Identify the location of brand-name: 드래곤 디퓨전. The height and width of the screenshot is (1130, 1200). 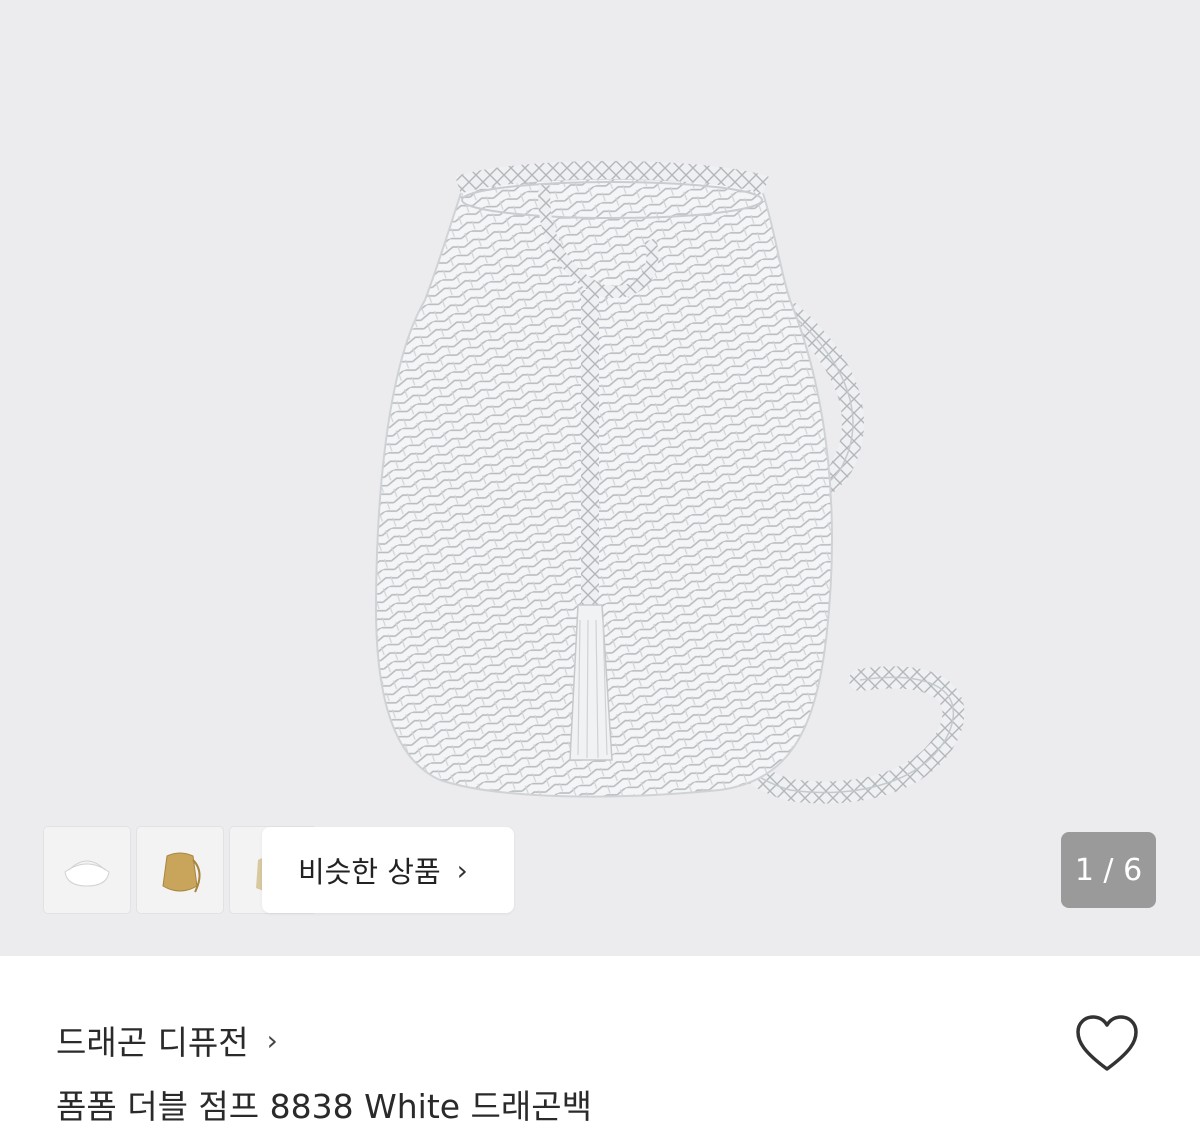
(152, 1042).